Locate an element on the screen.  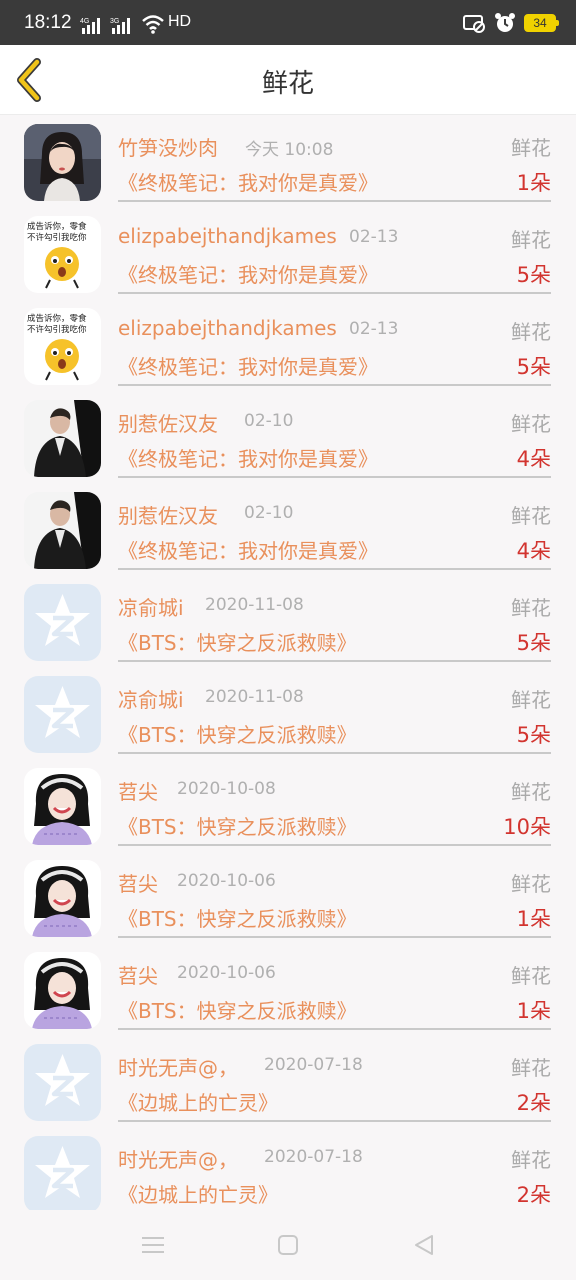
record-date: 2020-07-18 is located at coordinates (313, 1065).